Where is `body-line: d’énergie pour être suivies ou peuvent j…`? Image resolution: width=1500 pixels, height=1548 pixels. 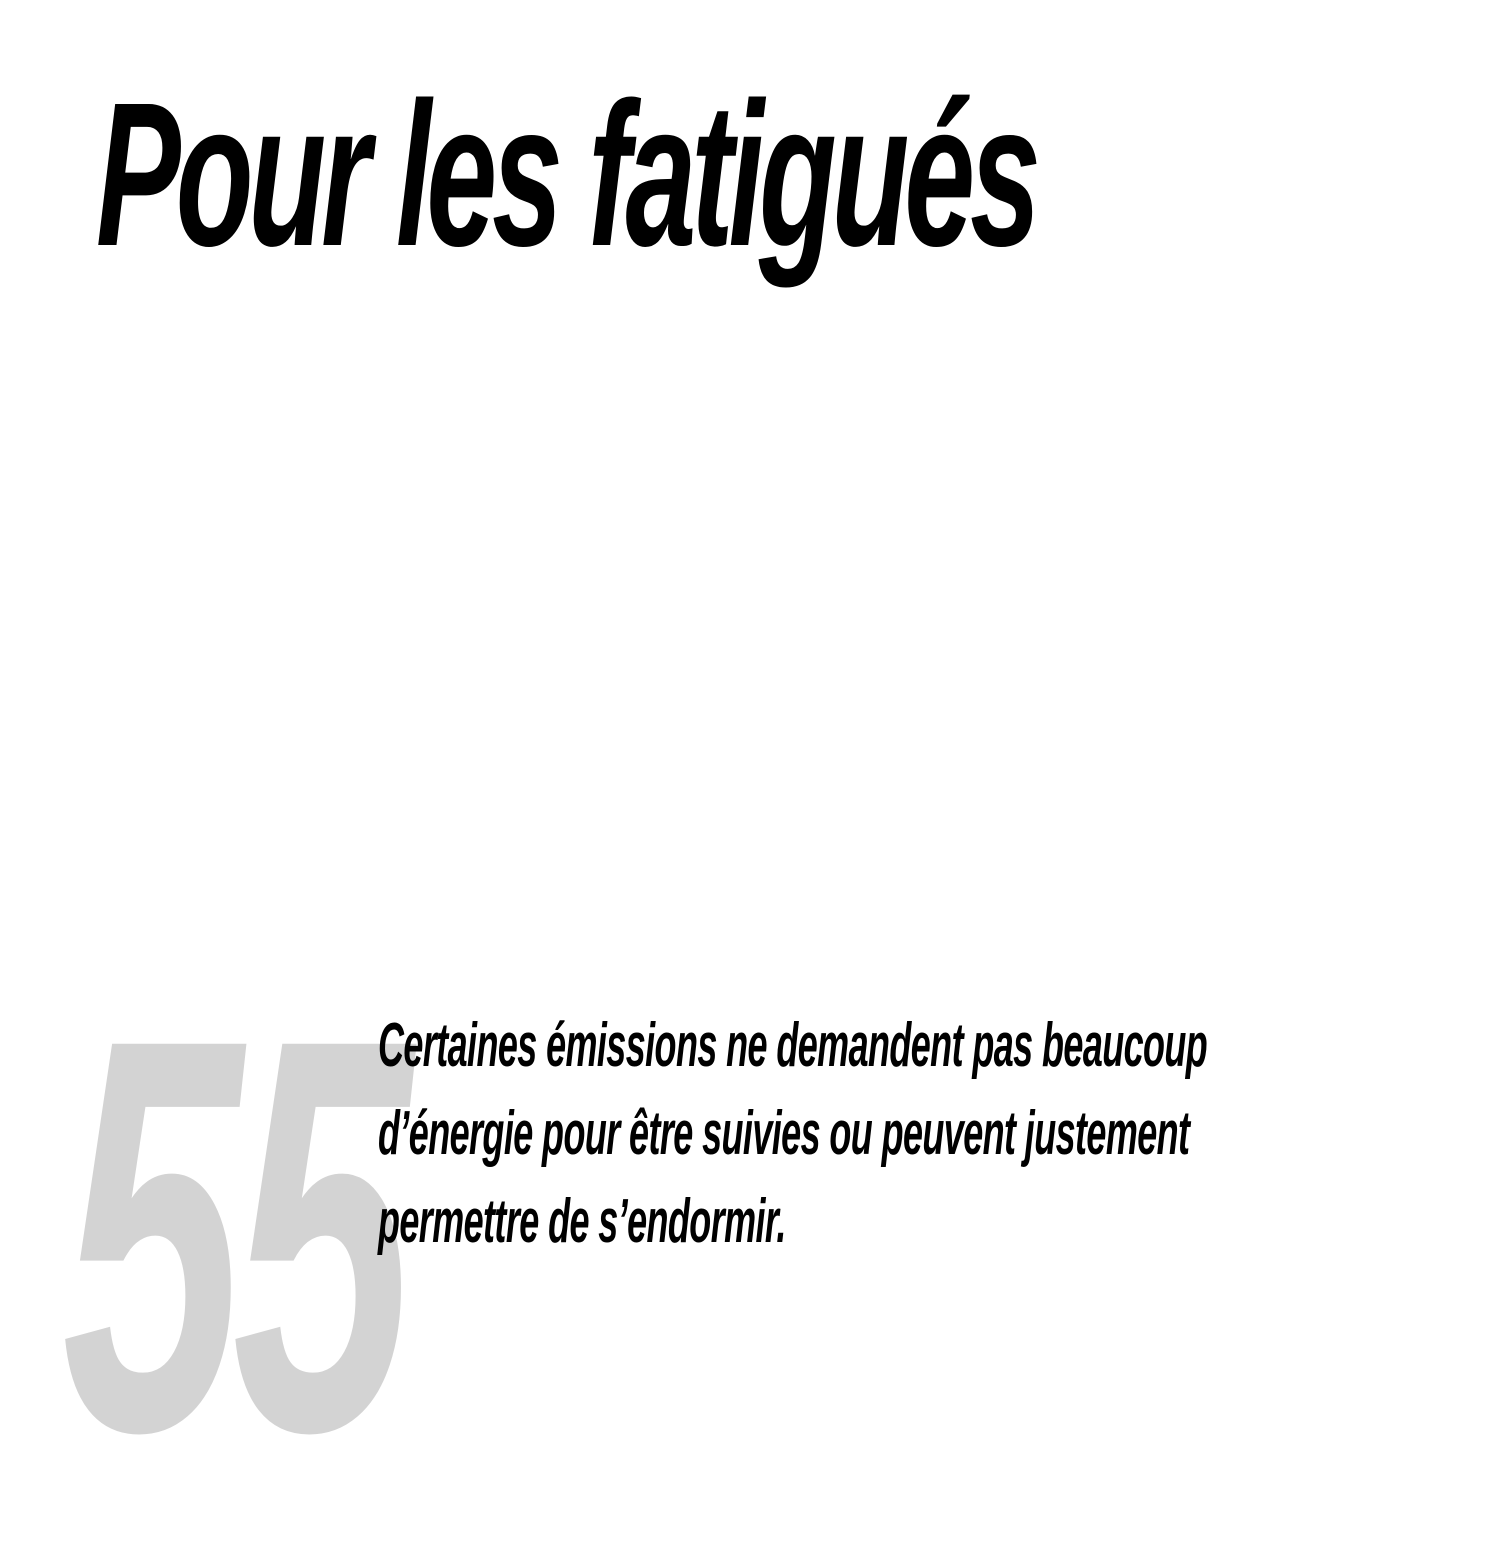
body-line: d’énergie pour être suivies ou peuvent j… is located at coordinates (784, 1133).